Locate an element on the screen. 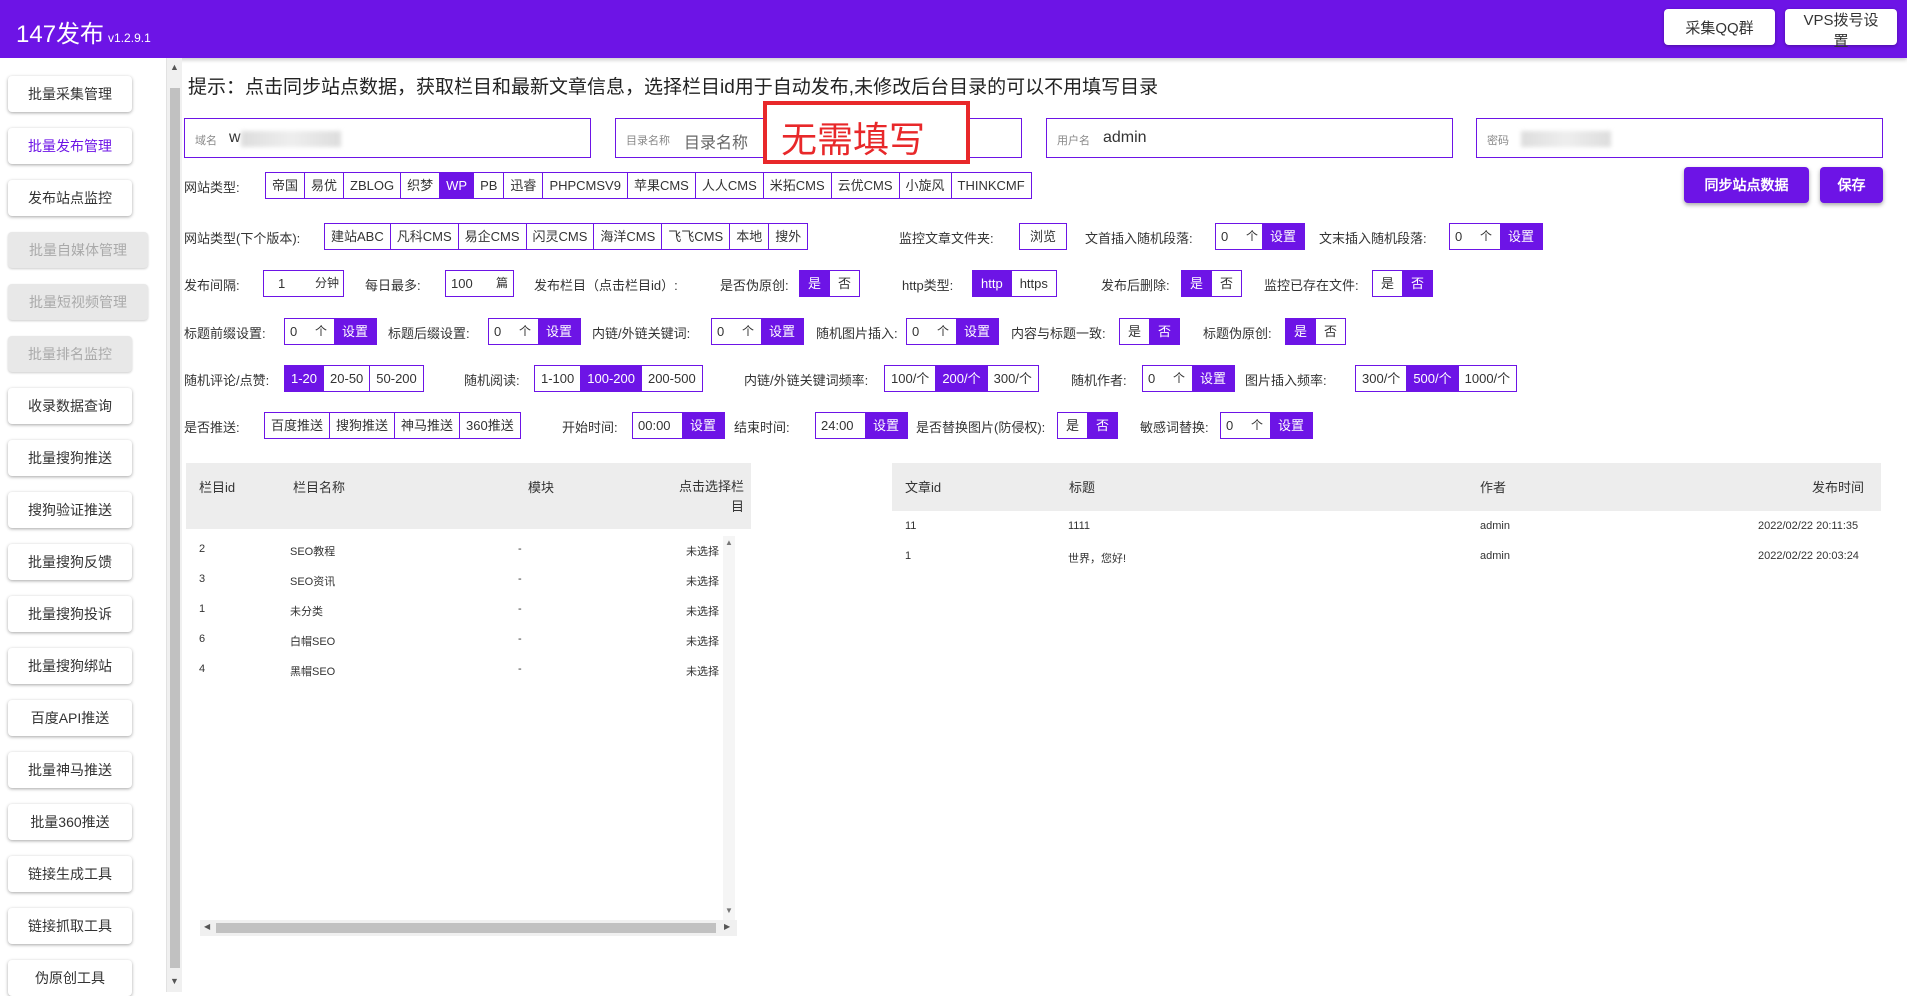 This screenshot has height=996, width=1907. head-para-set-button: 设置 is located at coordinates (1282, 236).